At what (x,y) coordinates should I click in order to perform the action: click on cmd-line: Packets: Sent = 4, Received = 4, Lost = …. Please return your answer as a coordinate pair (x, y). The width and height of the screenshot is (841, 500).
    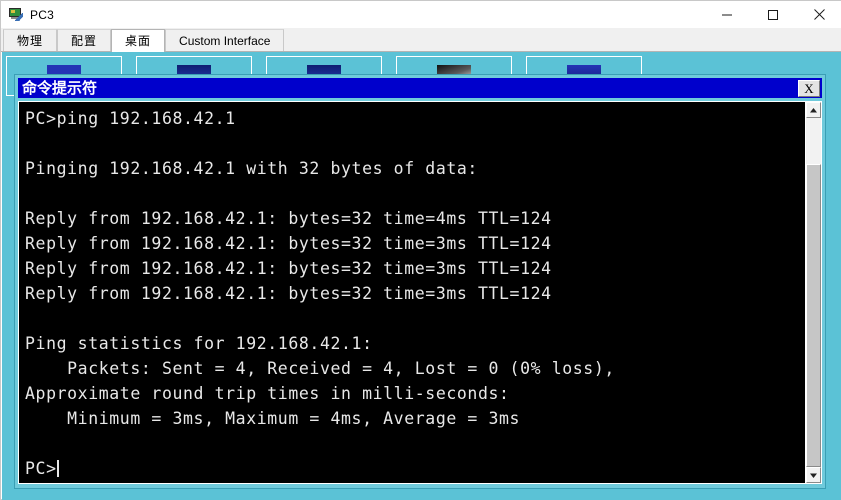
    Looking at the image, I should click on (320, 368).